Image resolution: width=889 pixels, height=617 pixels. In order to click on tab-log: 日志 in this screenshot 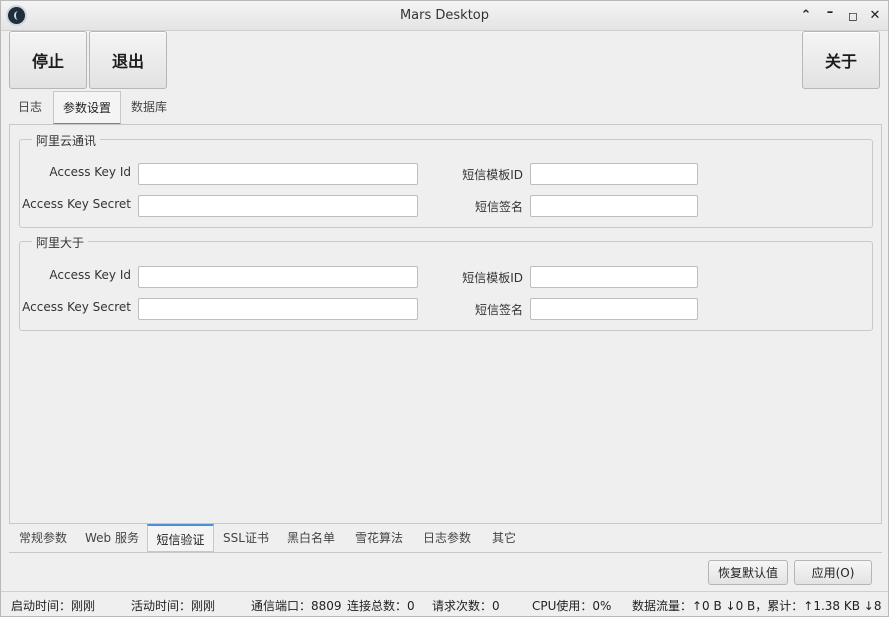, I will do `click(30, 108)`.